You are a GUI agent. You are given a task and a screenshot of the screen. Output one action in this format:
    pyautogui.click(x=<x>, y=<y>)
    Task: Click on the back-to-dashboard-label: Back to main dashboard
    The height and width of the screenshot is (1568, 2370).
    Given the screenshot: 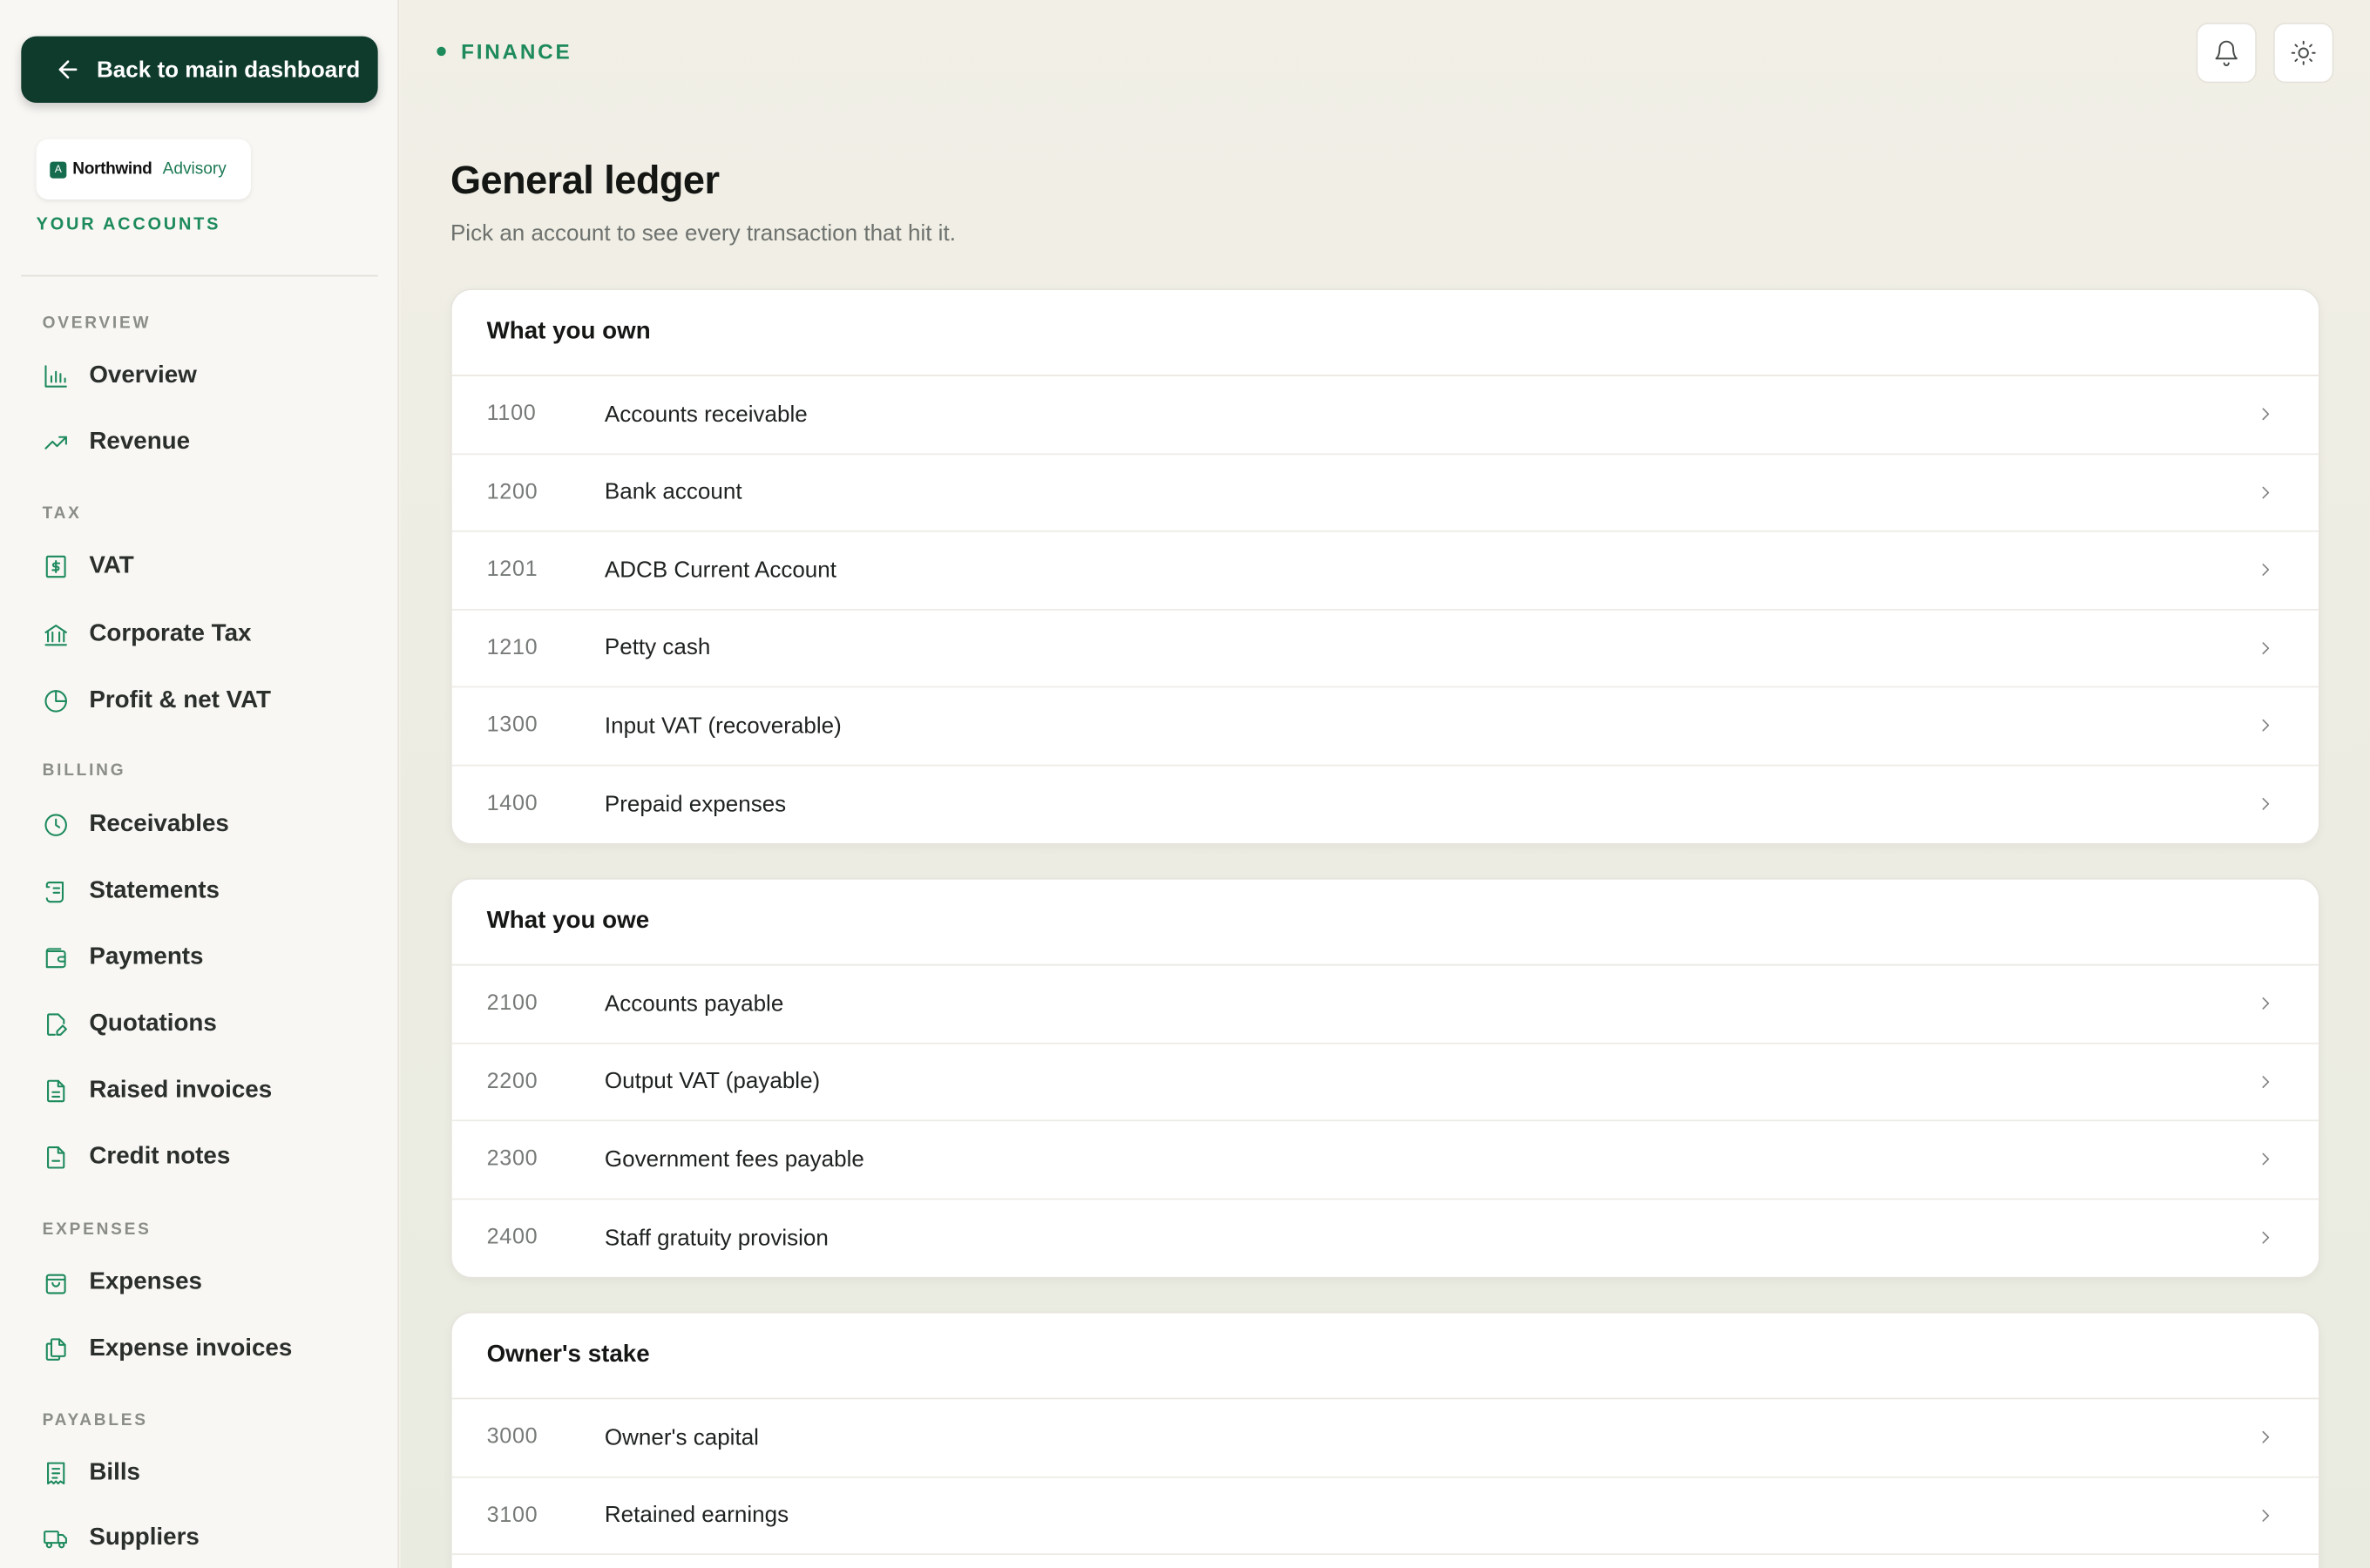 What is the action you would take?
    pyautogui.click(x=229, y=70)
    